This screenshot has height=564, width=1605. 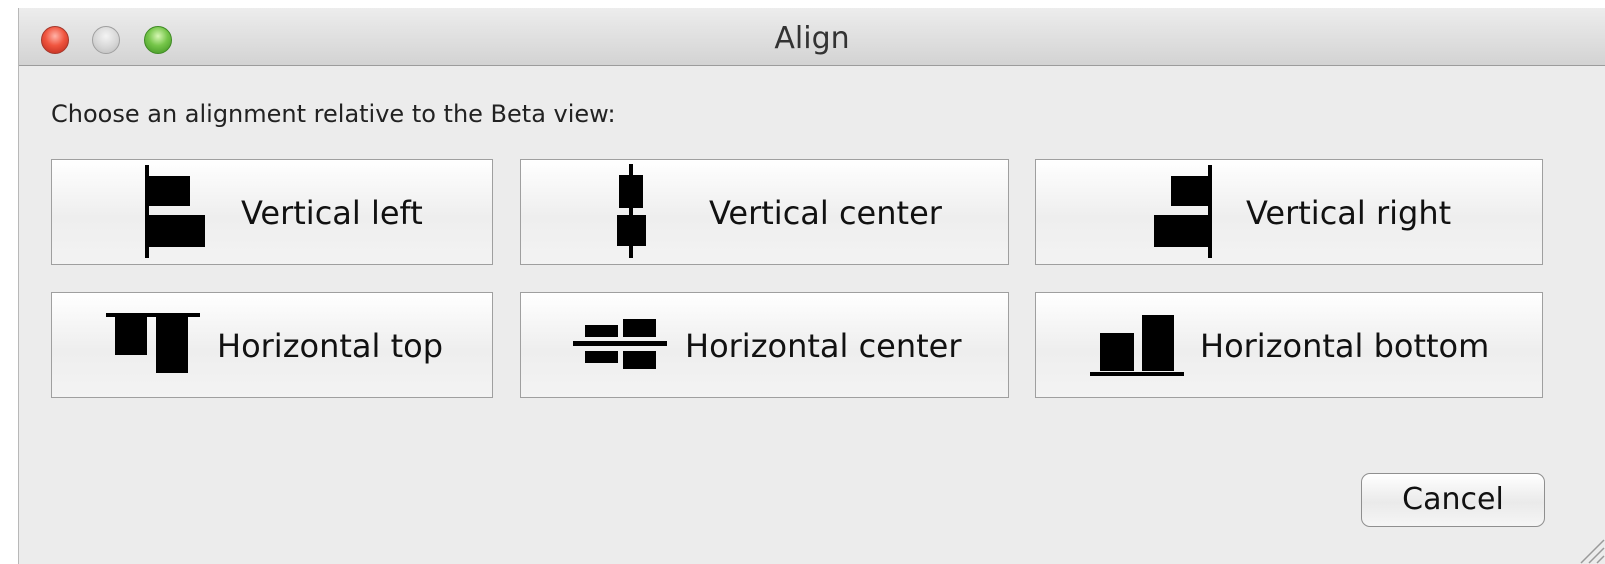 I want to click on vertical-left-button: Vertical left, so click(x=272, y=212).